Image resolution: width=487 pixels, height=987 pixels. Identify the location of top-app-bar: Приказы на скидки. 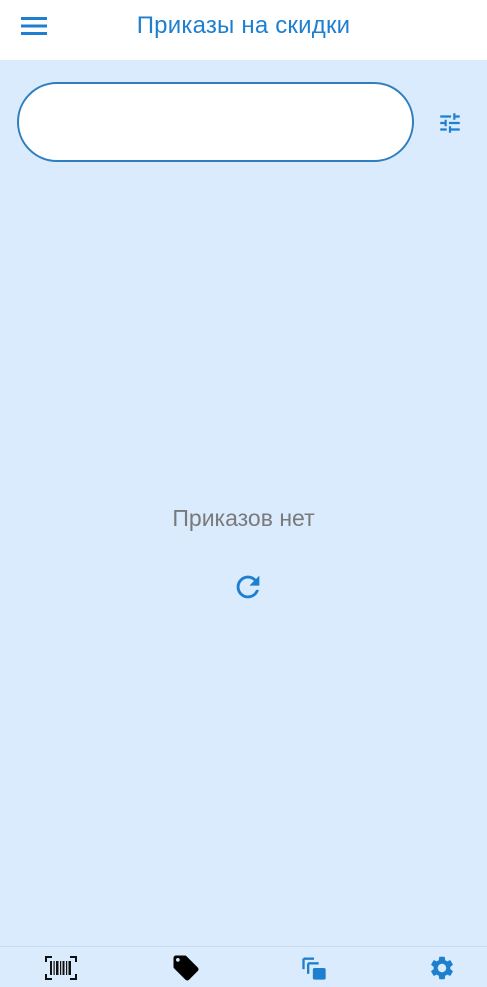
(243, 30).